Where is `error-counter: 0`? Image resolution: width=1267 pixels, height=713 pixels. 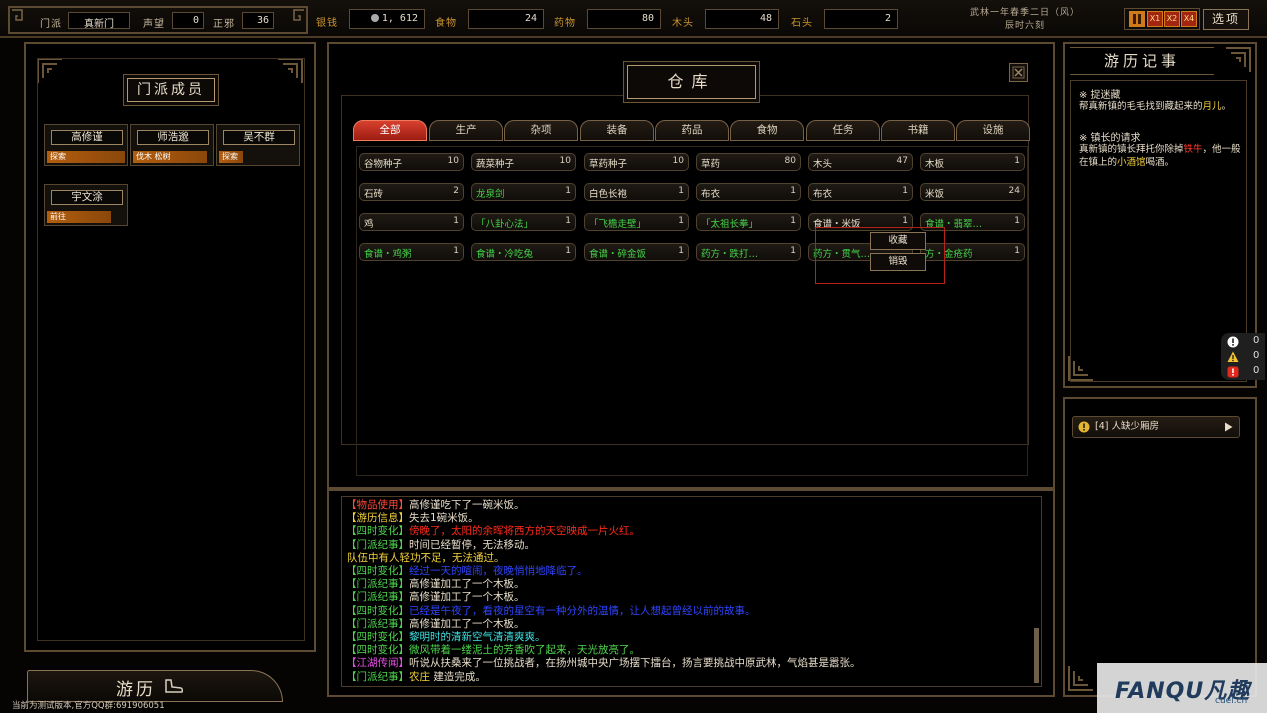 error-counter: 0 is located at coordinates (1244, 372).